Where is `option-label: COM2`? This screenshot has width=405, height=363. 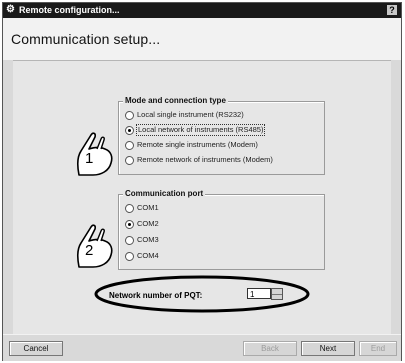 option-label: COM2 is located at coordinates (148, 223).